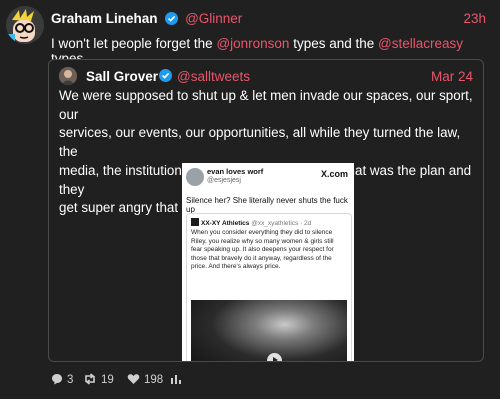  What do you see at coordinates (98, 379) in the screenshot?
I see `repost-button: 19` at bounding box center [98, 379].